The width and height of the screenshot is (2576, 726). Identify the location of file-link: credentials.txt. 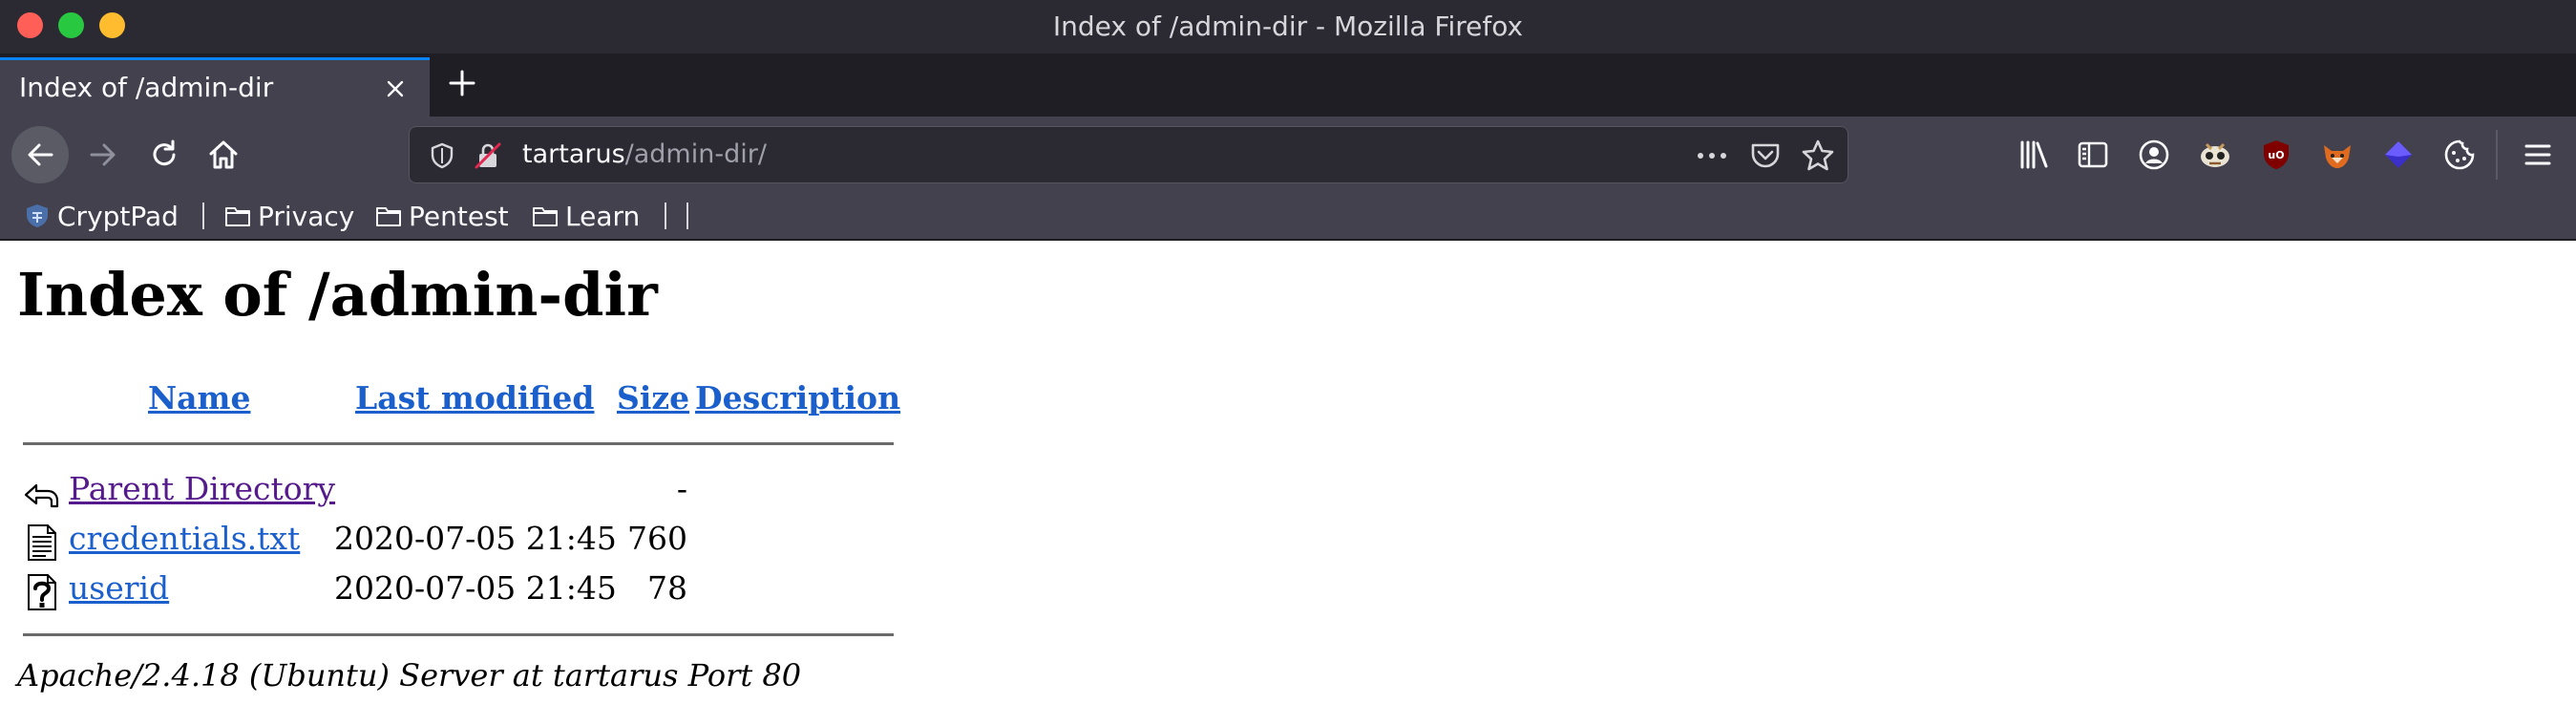
(184, 538).